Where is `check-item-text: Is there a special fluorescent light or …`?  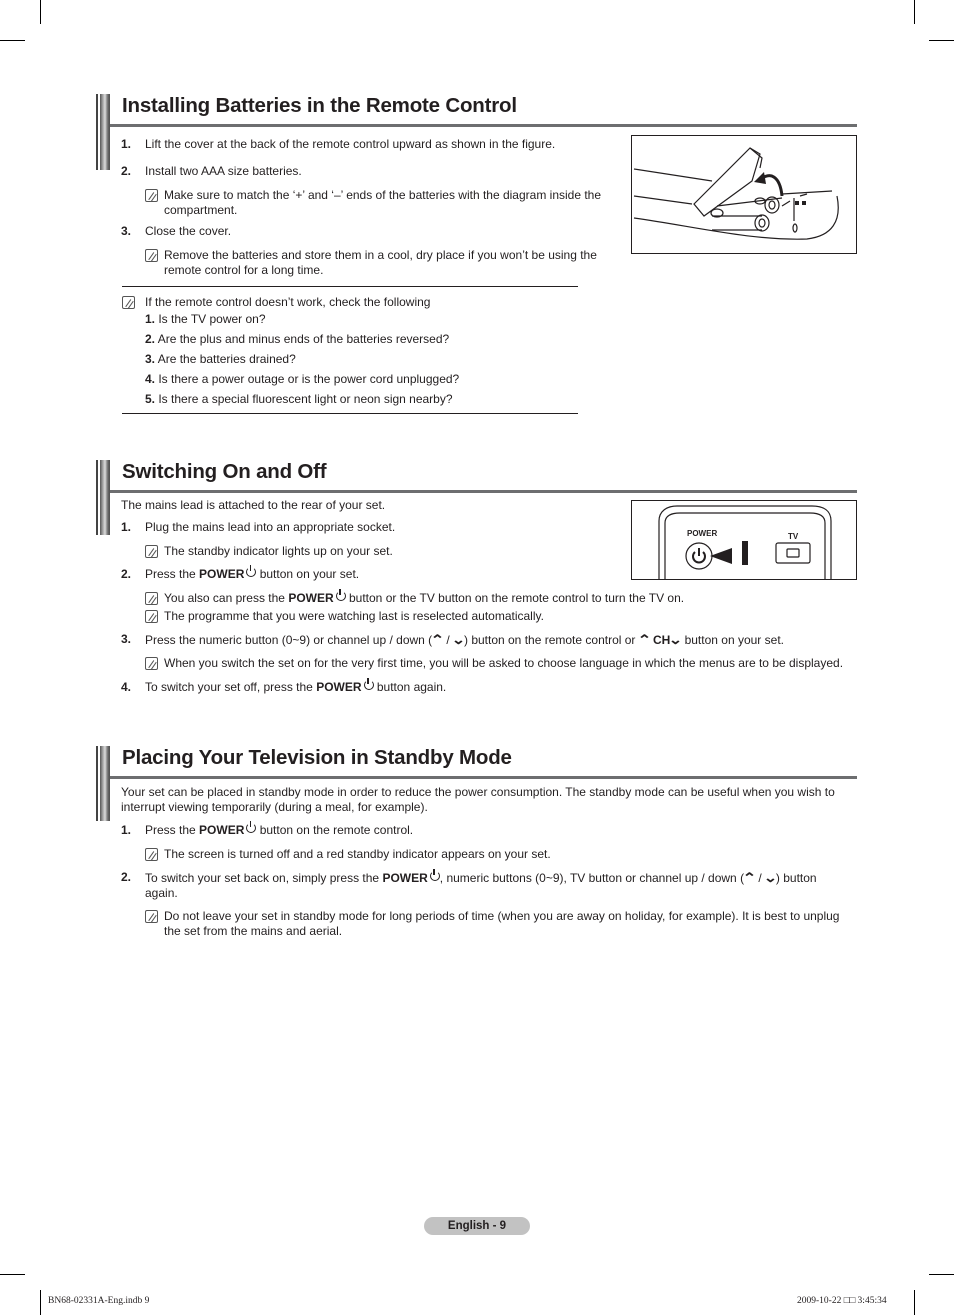
check-item-text: Is there a special fluorescent light or … is located at coordinates (304, 399).